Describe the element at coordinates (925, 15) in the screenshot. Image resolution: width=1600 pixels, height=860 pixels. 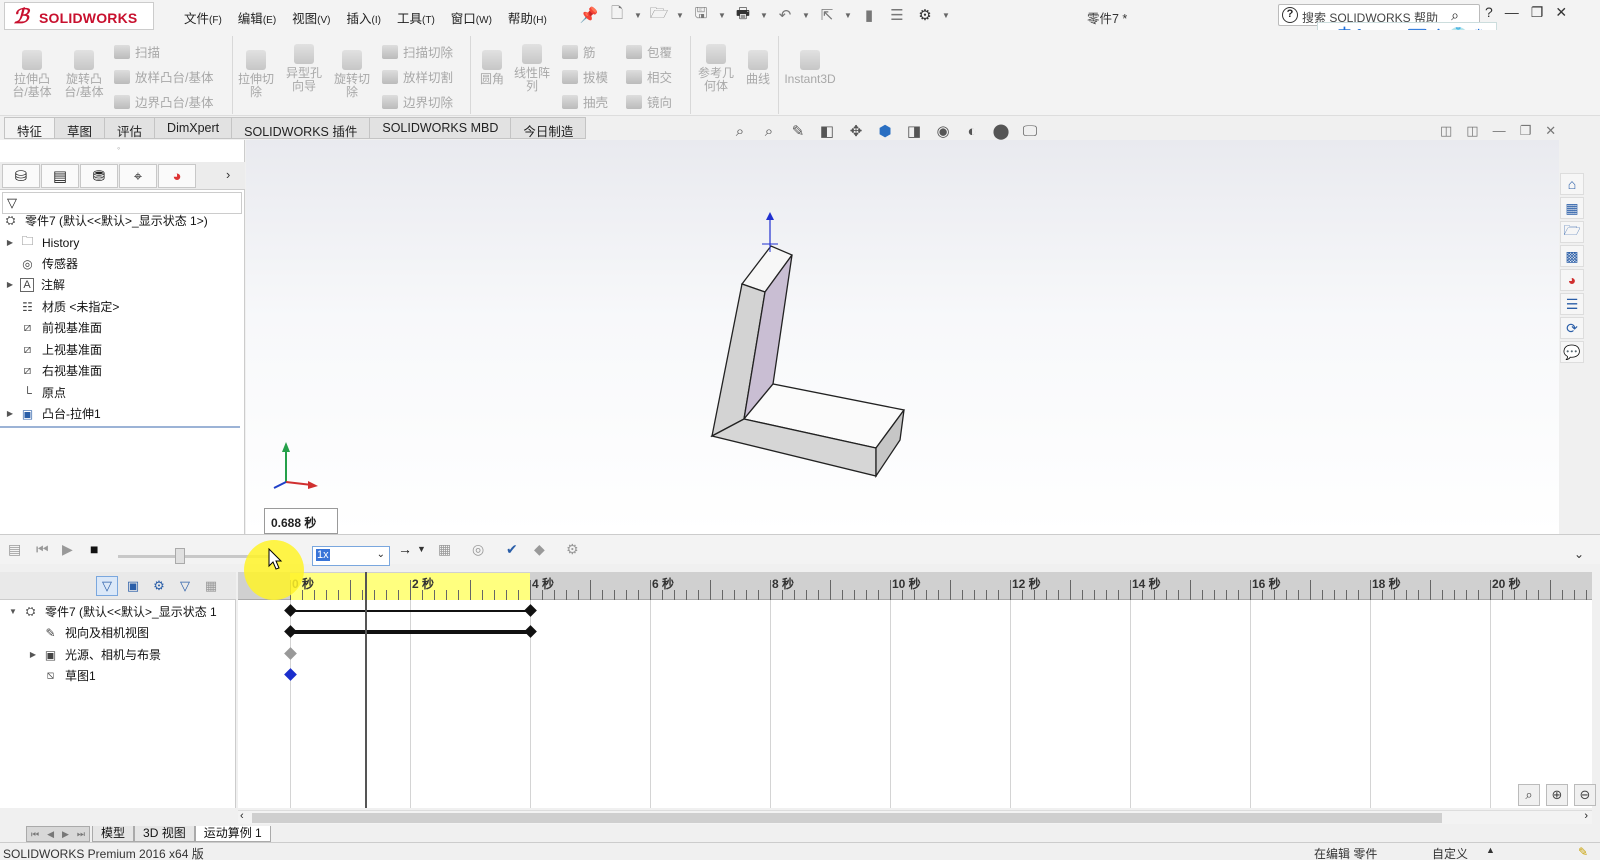
I see `gear-icon: ⚙` at that location.